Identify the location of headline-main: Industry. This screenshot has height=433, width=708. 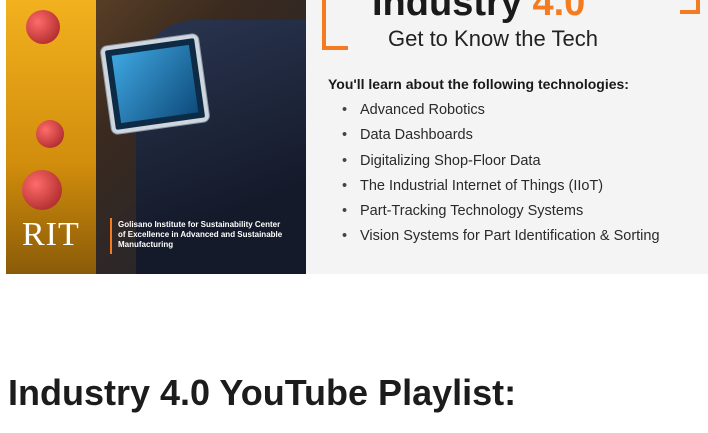
(452, 12).